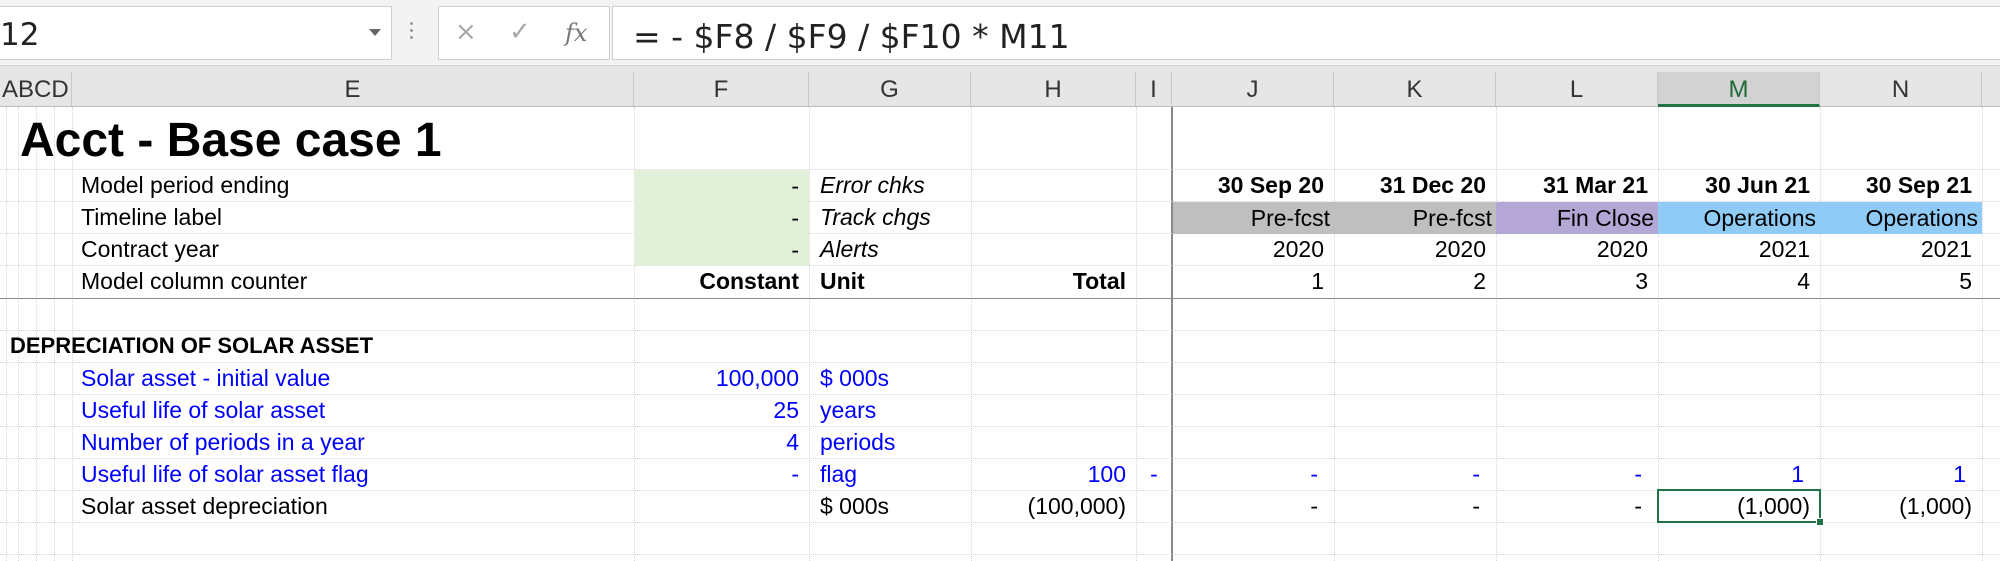 The height and width of the screenshot is (561, 2000). Describe the element at coordinates (1415, 474) in the screenshot. I see `flag-k: -` at that location.